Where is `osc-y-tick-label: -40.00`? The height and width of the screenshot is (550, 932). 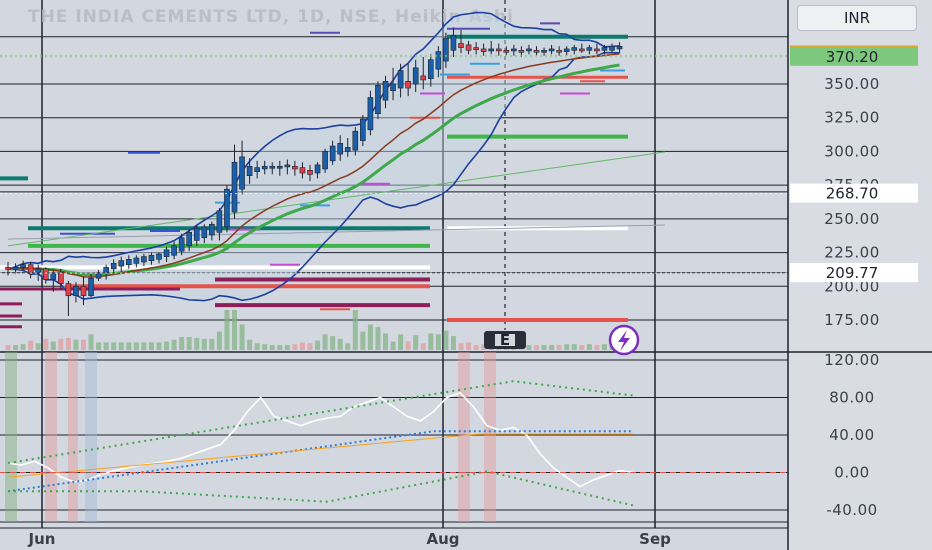
osc-y-tick-label: -40.00 is located at coordinates (851, 510).